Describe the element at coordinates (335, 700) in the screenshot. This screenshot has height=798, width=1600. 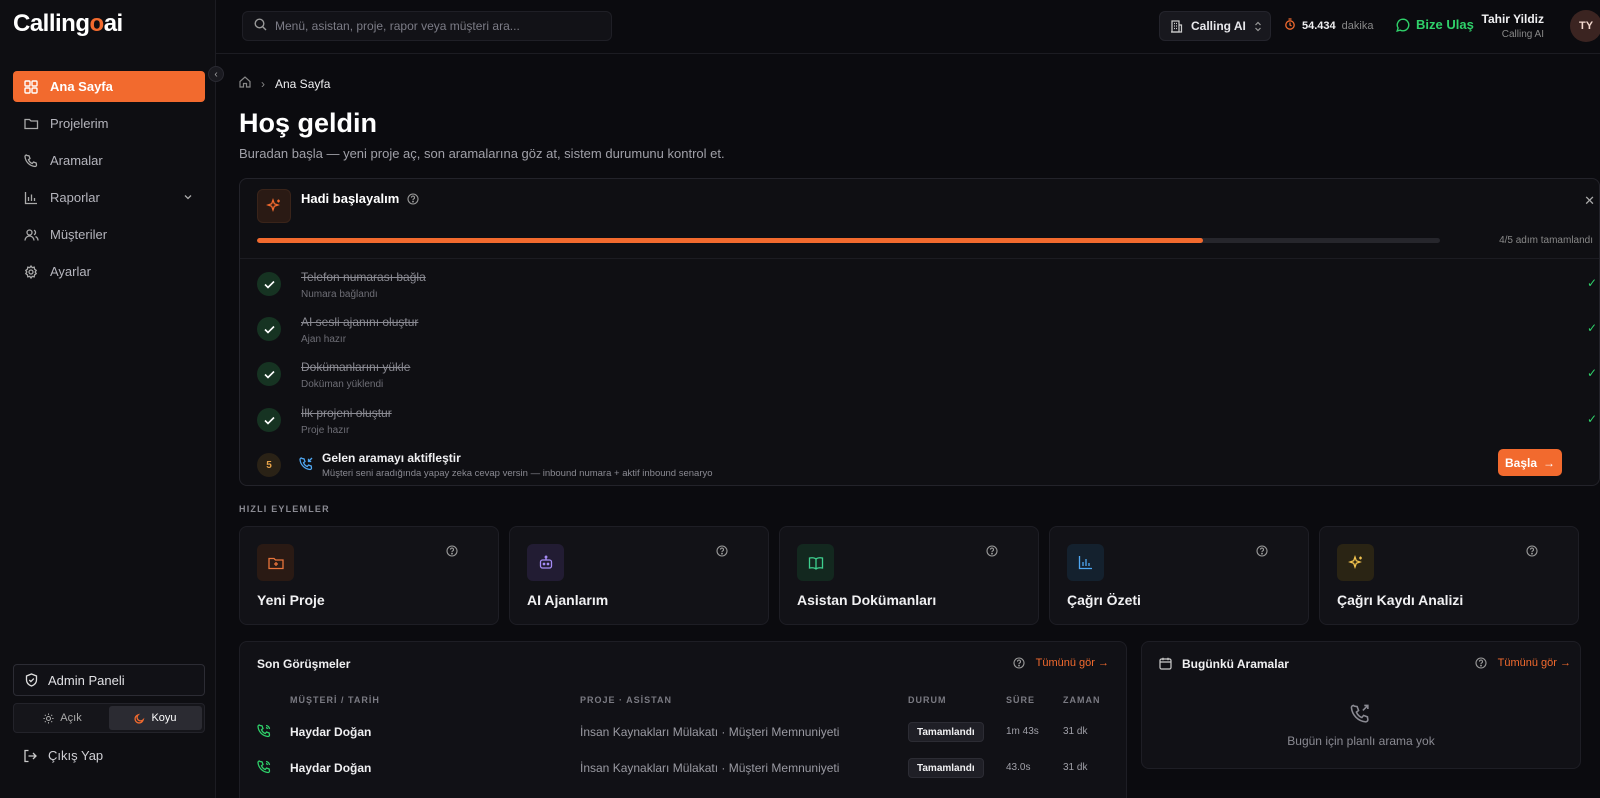
I see `column-header: MÜŞTERİ / TARİH` at that location.